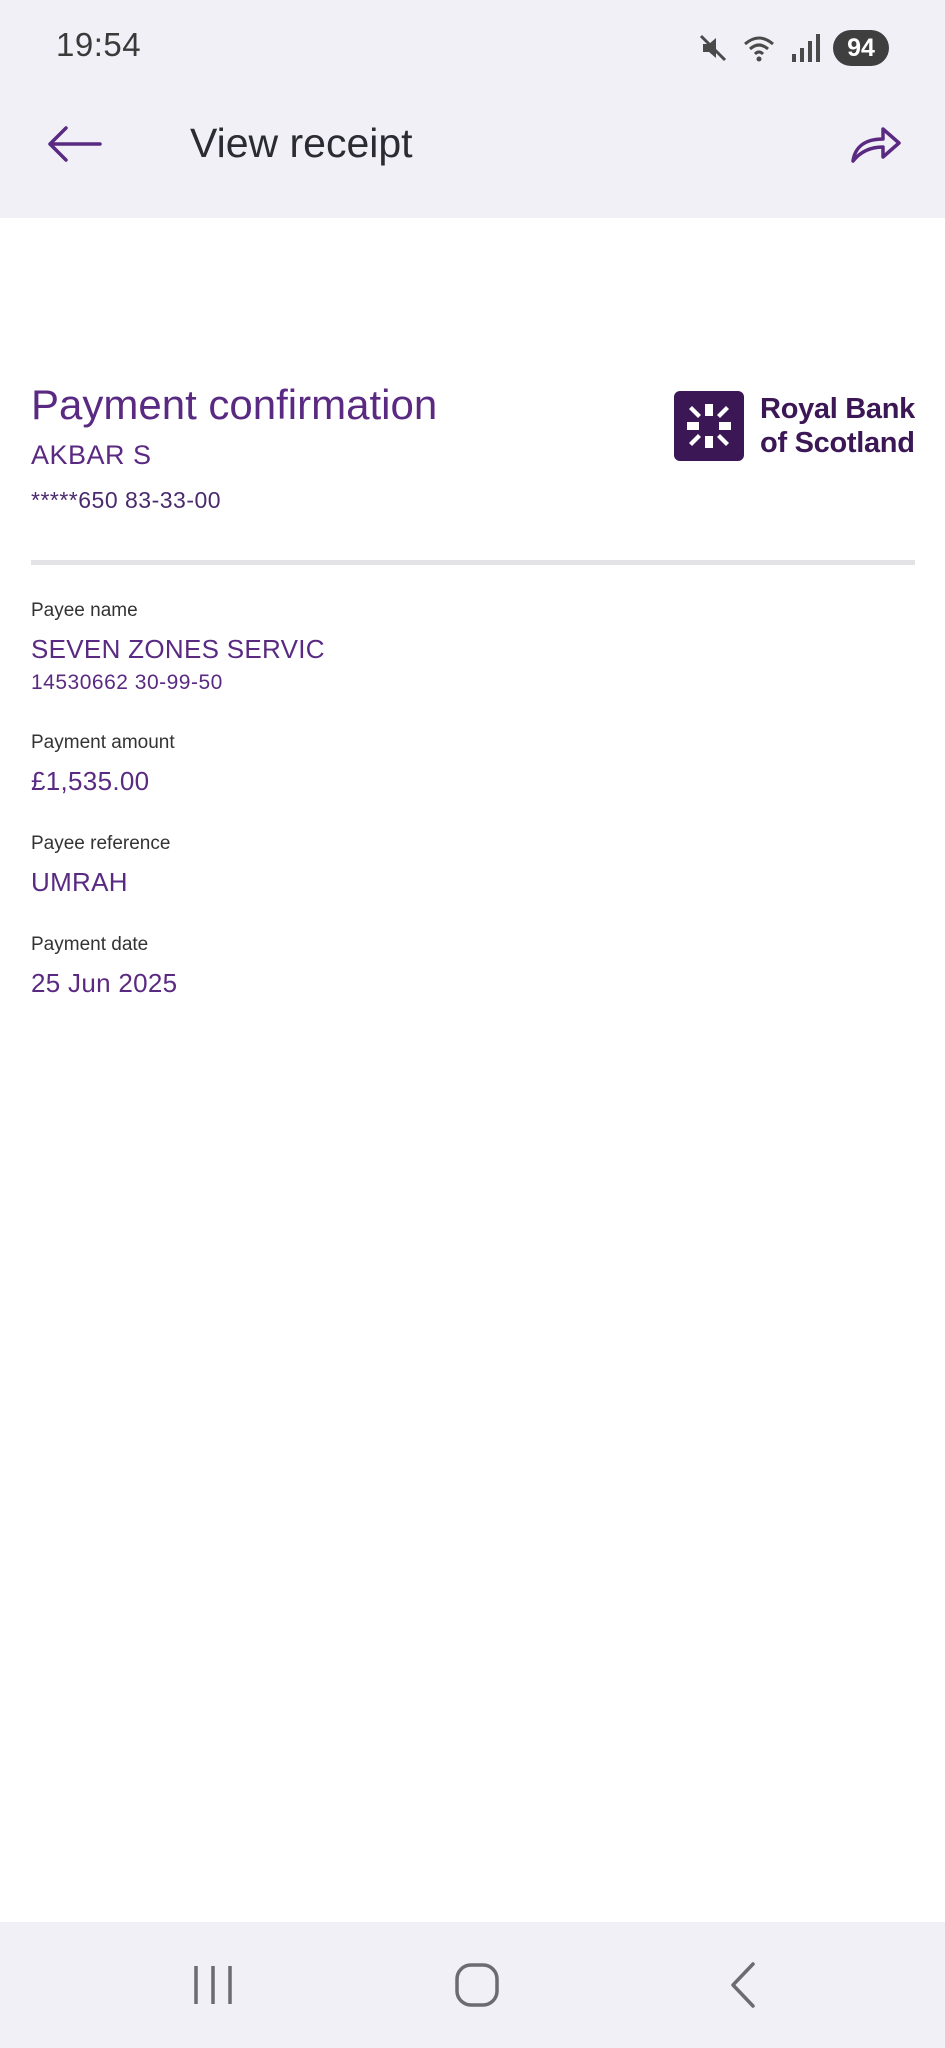  What do you see at coordinates (837, 426) in the screenshot?
I see `bank-name: Royal Bank of Scotland` at bounding box center [837, 426].